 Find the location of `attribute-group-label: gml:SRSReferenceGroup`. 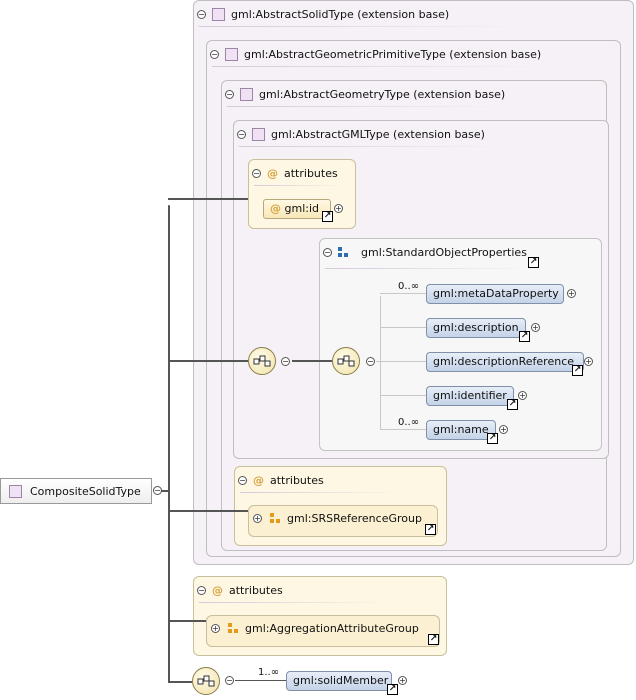

attribute-group-label: gml:SRSReferenceGroup is located at coordinates (354, 518).